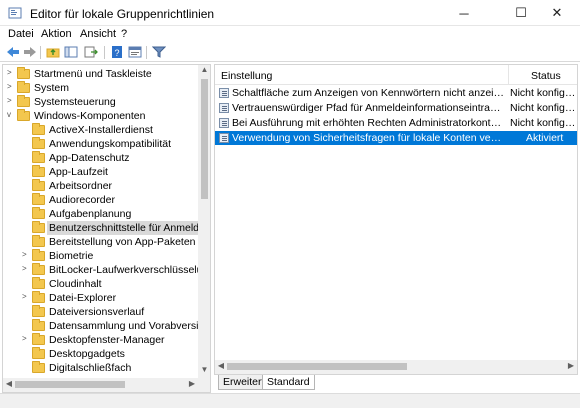 The width and height of the screenshot is (580, 408). I want to click on tree-item: Anwendungskompatibilität, so click(102, 144).